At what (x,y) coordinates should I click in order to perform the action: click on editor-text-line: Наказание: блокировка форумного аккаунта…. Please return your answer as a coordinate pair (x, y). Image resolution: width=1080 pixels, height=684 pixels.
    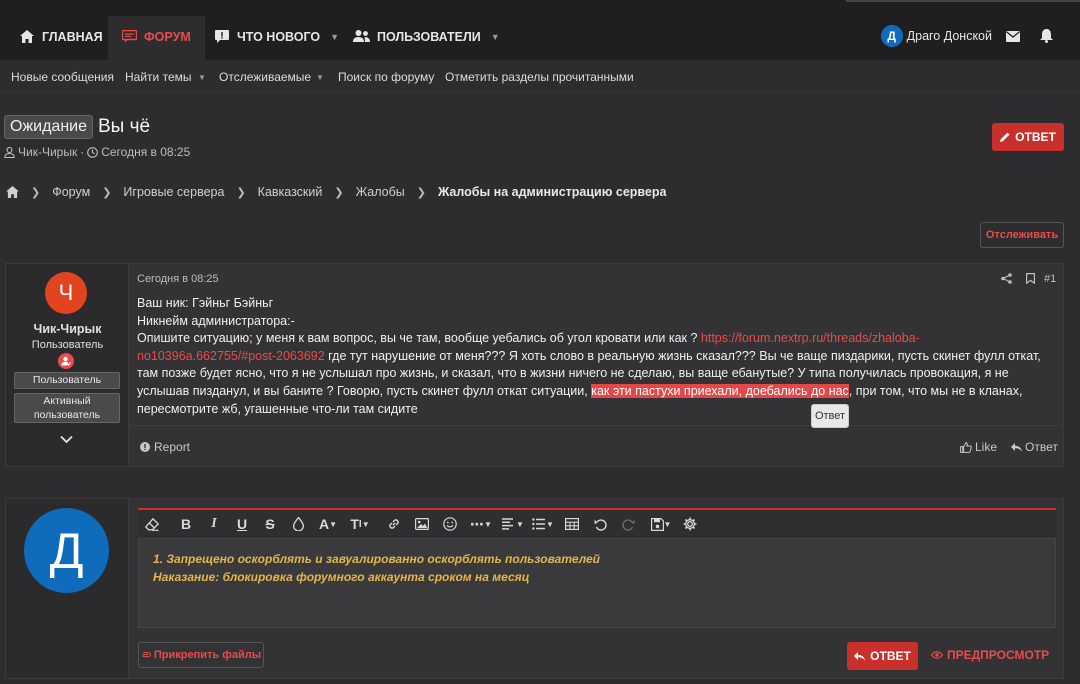
    Looking at the image, I should click on (341, 576).